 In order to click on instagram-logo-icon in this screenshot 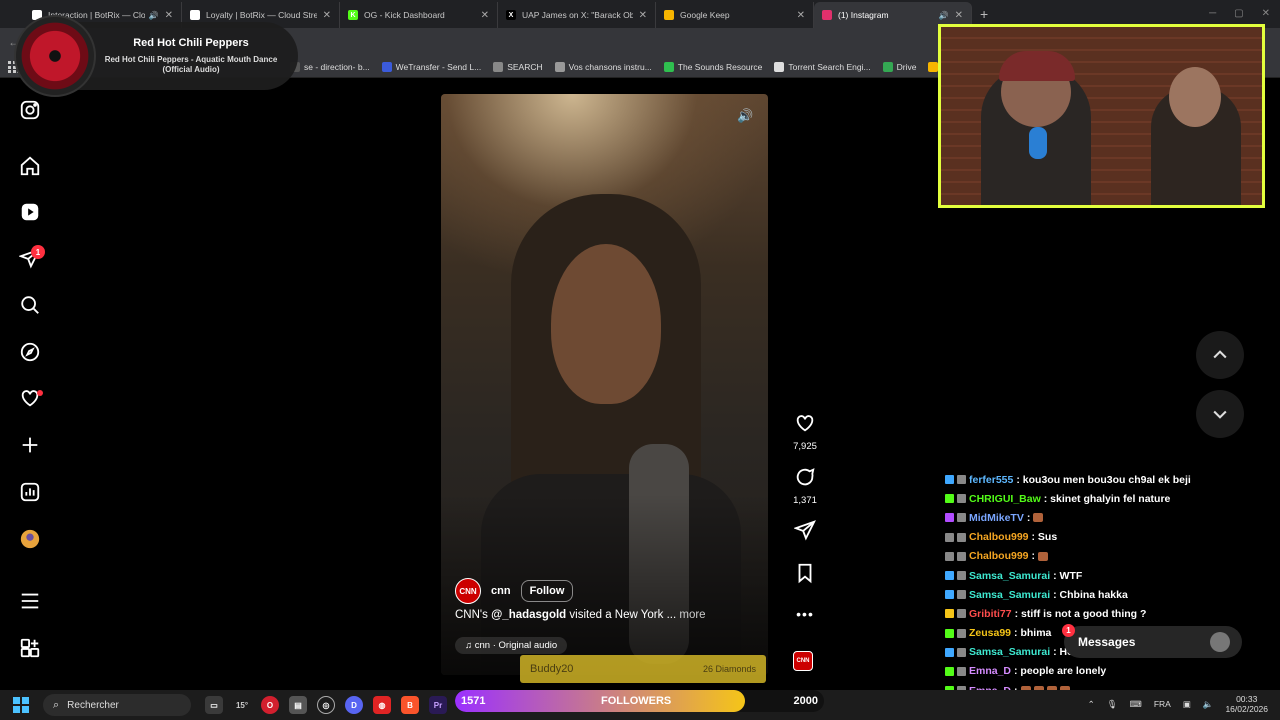, I will do `click(30, 110)`.